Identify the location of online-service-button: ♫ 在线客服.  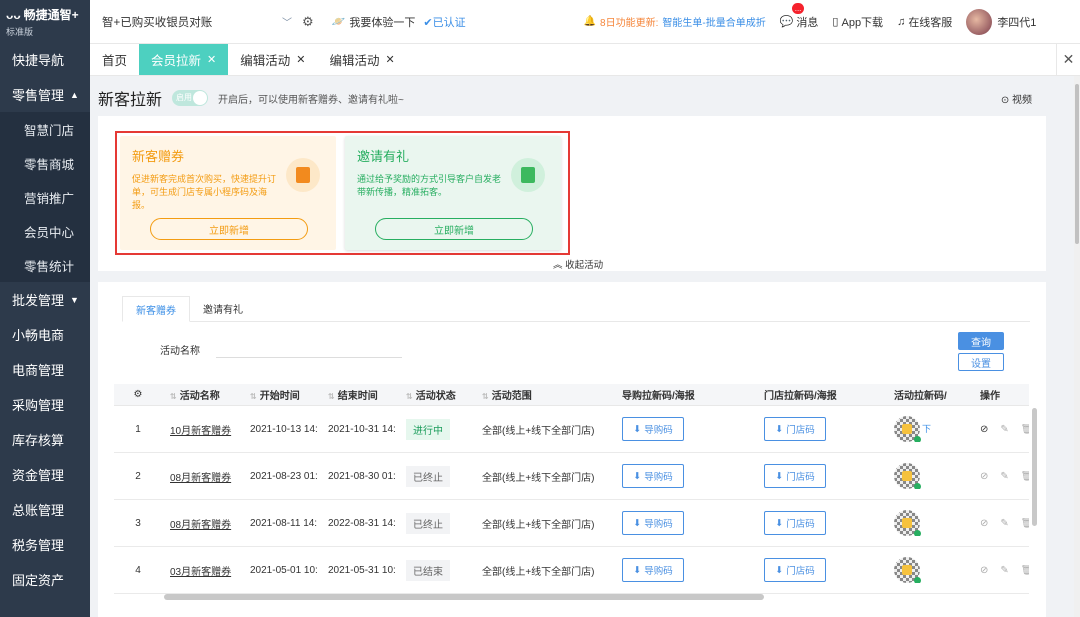
(924, 22).